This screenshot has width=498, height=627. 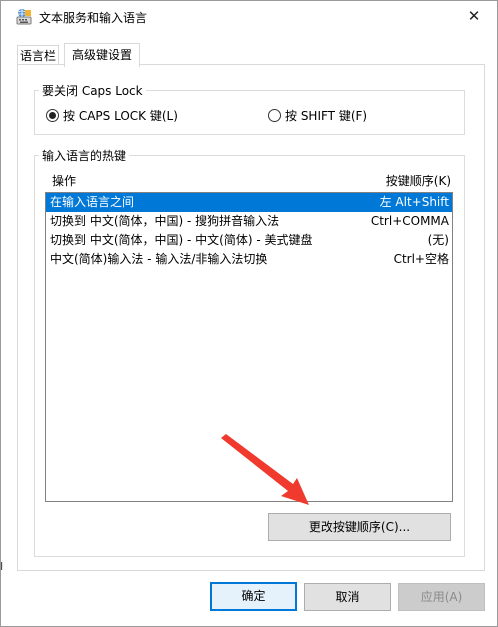 I want to click on radio-shift-label: 按 SHIFT 键(F), so click(x=326, y=116).